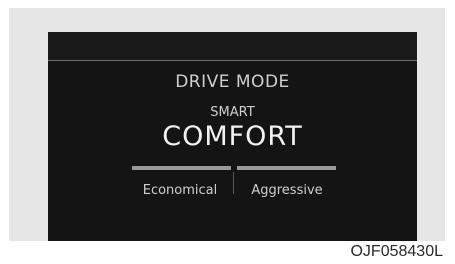  I want to click on economical-label: Economical, so click(180, 190).